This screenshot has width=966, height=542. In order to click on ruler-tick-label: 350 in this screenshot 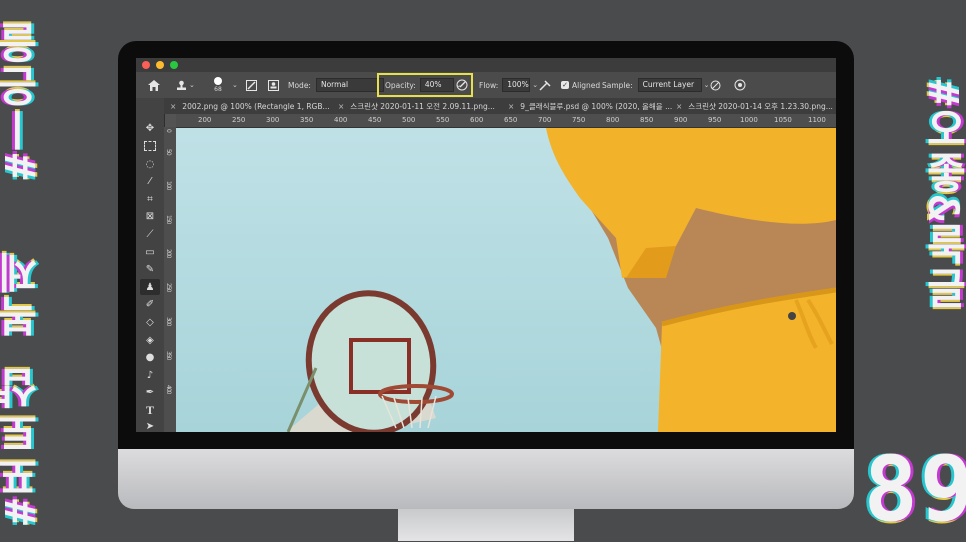, I will do `click(168, 355)`.